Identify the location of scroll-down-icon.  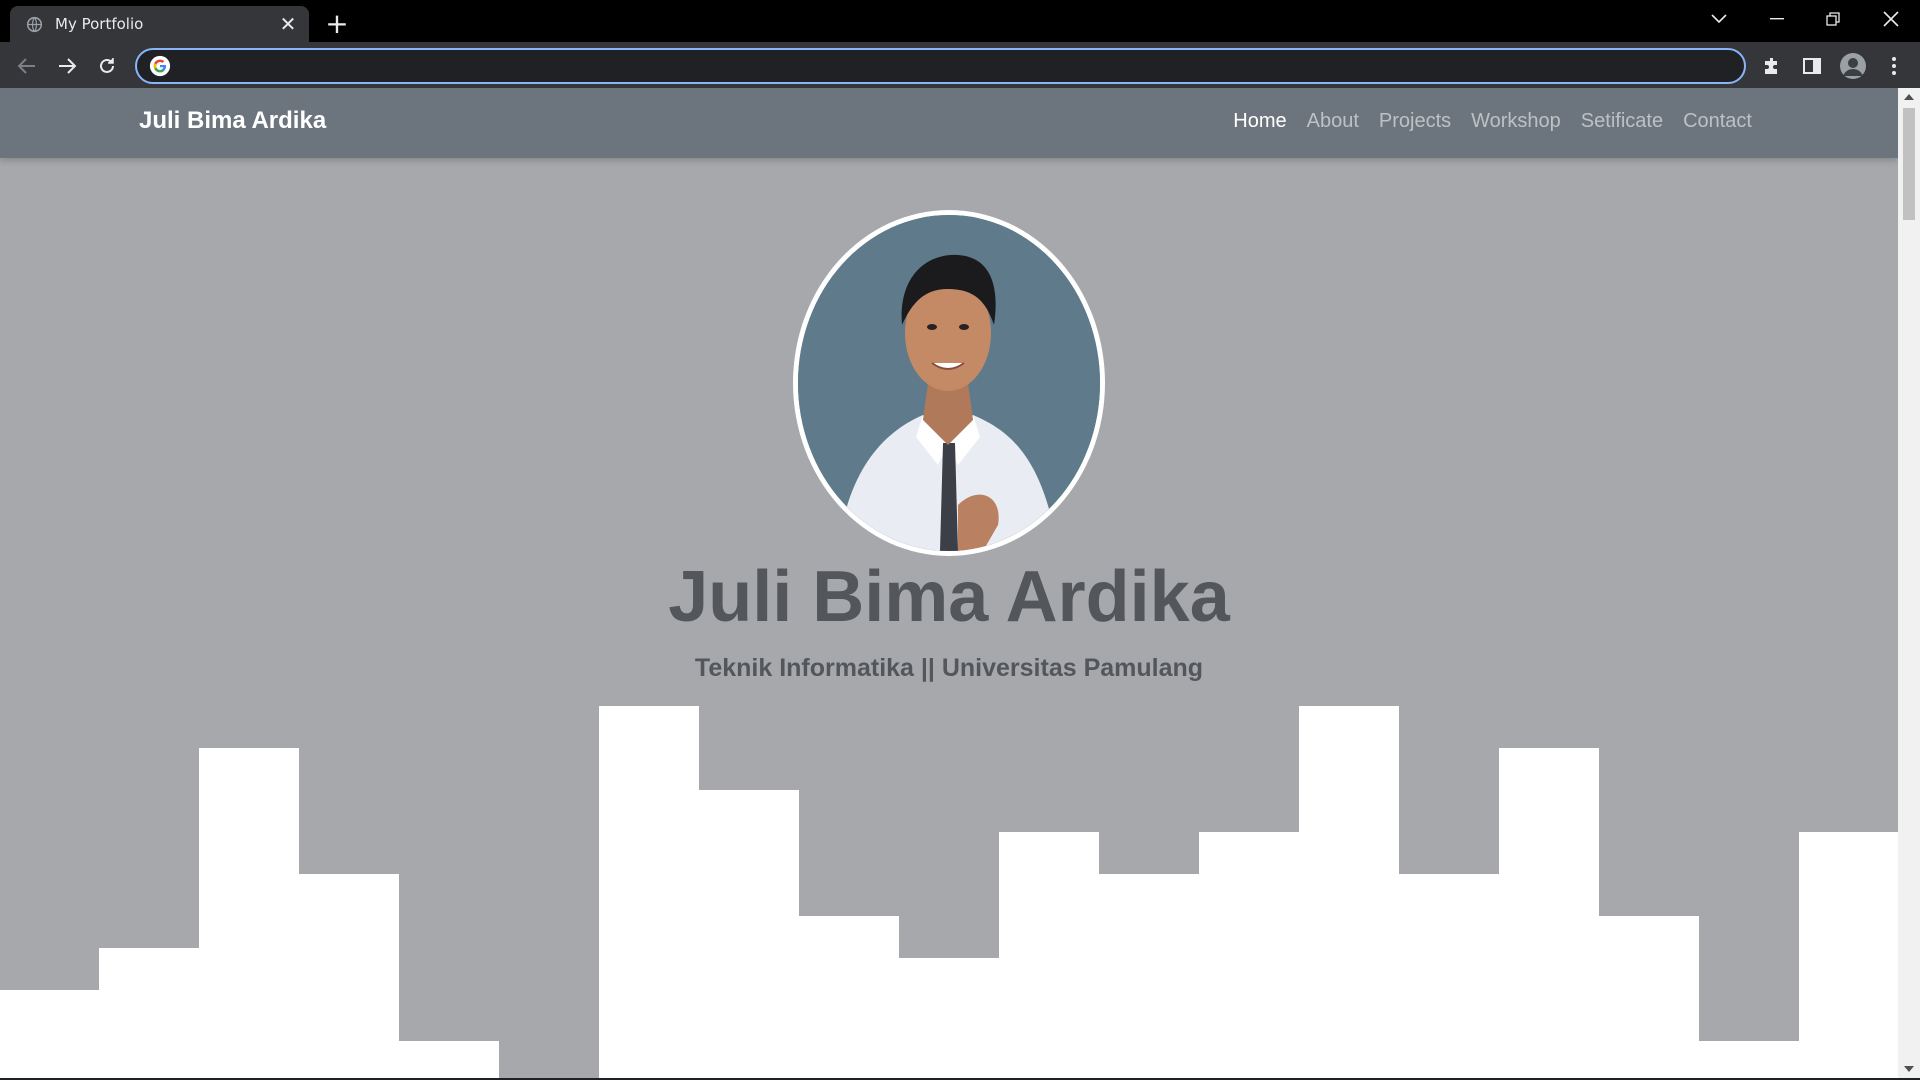
(1909, 1069).